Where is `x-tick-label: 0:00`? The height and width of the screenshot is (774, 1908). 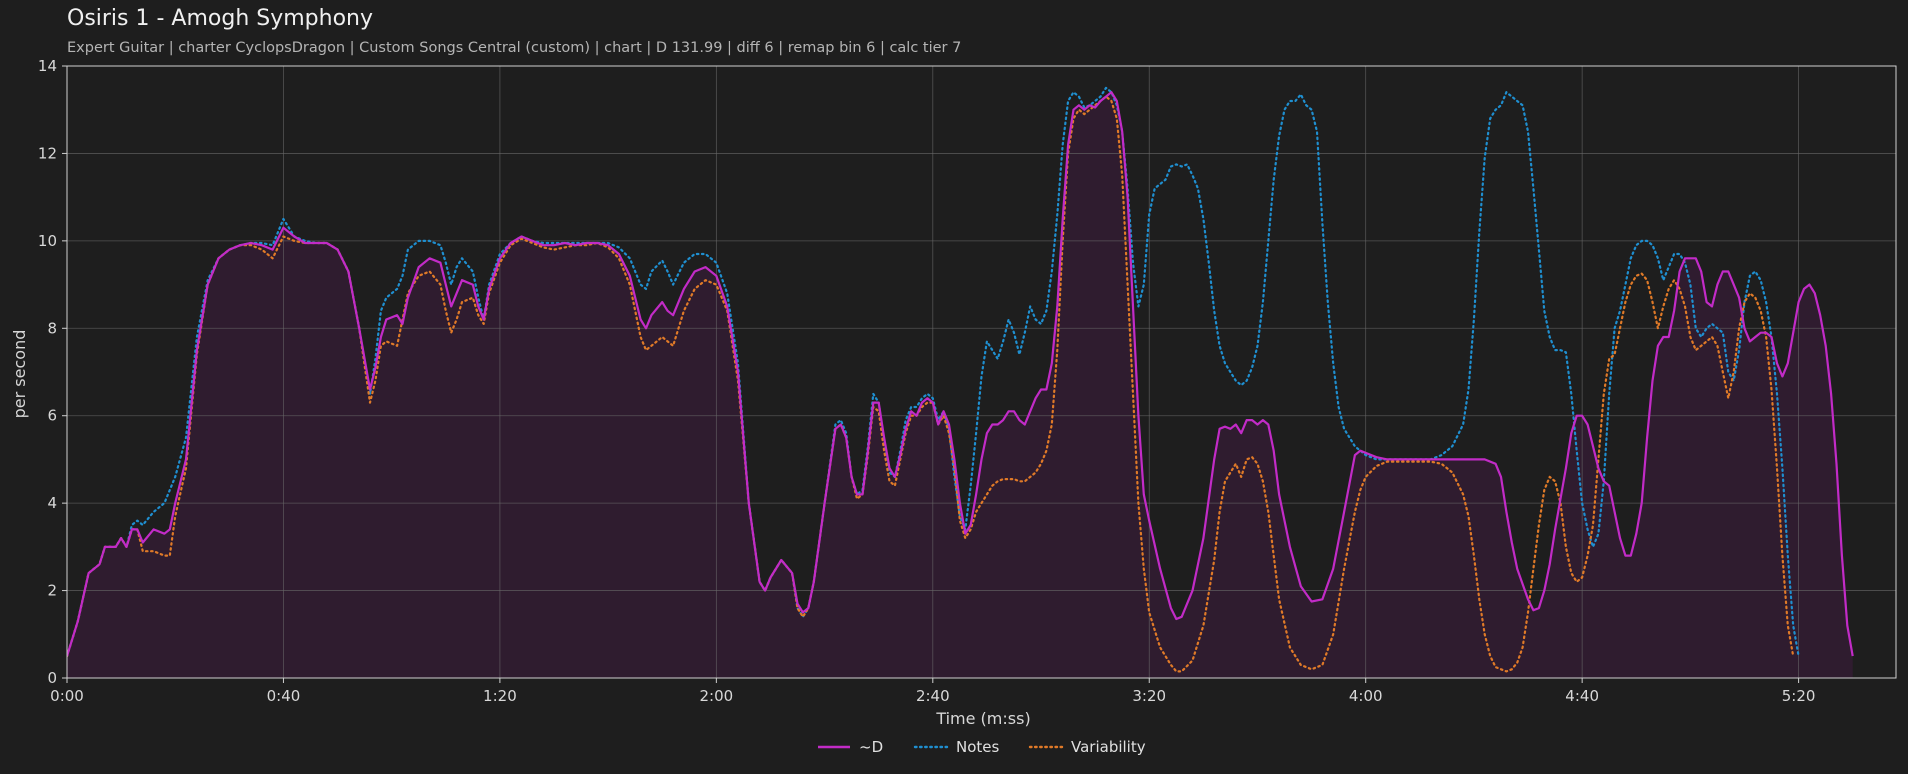 x-tick-label: 0:00 is located at coordinates (67, 696).